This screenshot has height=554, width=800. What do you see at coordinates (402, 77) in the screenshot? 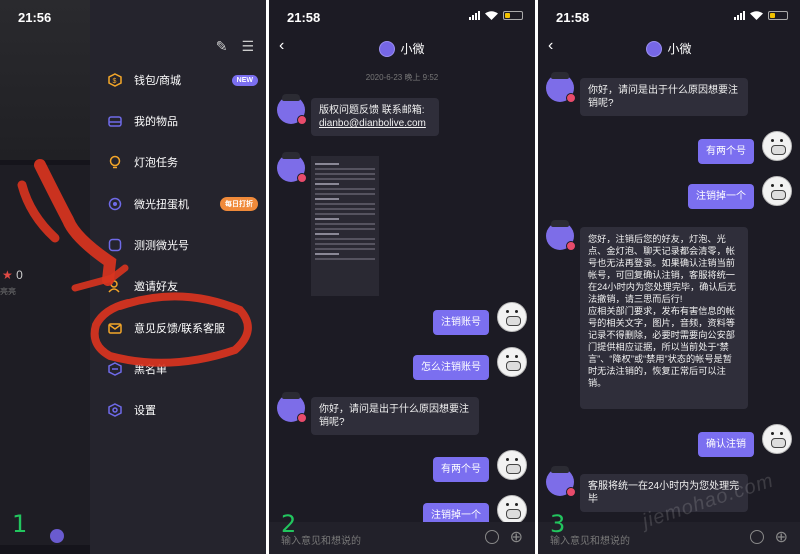
I see `timestamp: 2020-6-23 晚上 9:52` at bounding box center [402, 77].